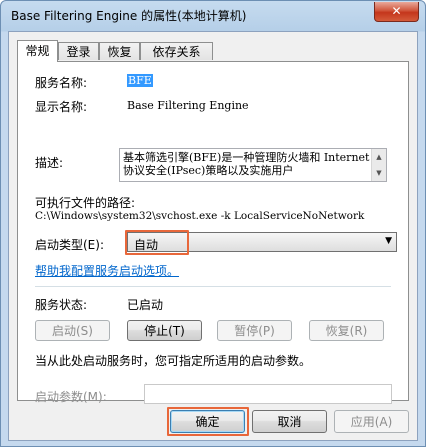 This screenshot has width=426, height=447. Describe the element at coordinates (173, 361) in the screenshot. I see `hint-text: 当从此处启动服务时，您可指定所适用的启动参数。` at that location.